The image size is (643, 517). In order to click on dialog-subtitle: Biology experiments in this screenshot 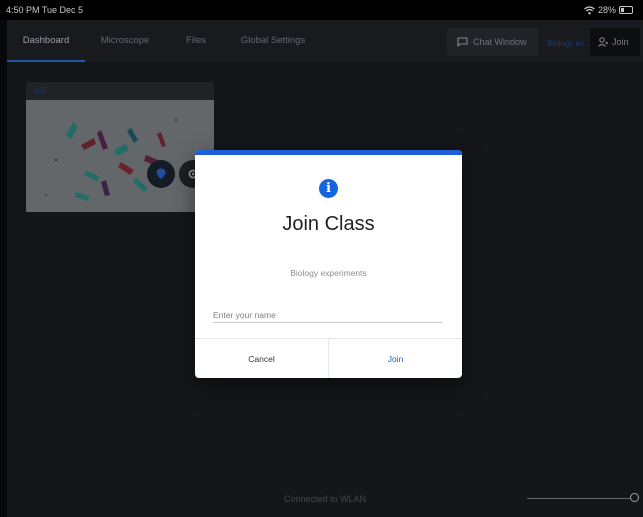, I will do `click(328, 273)`.